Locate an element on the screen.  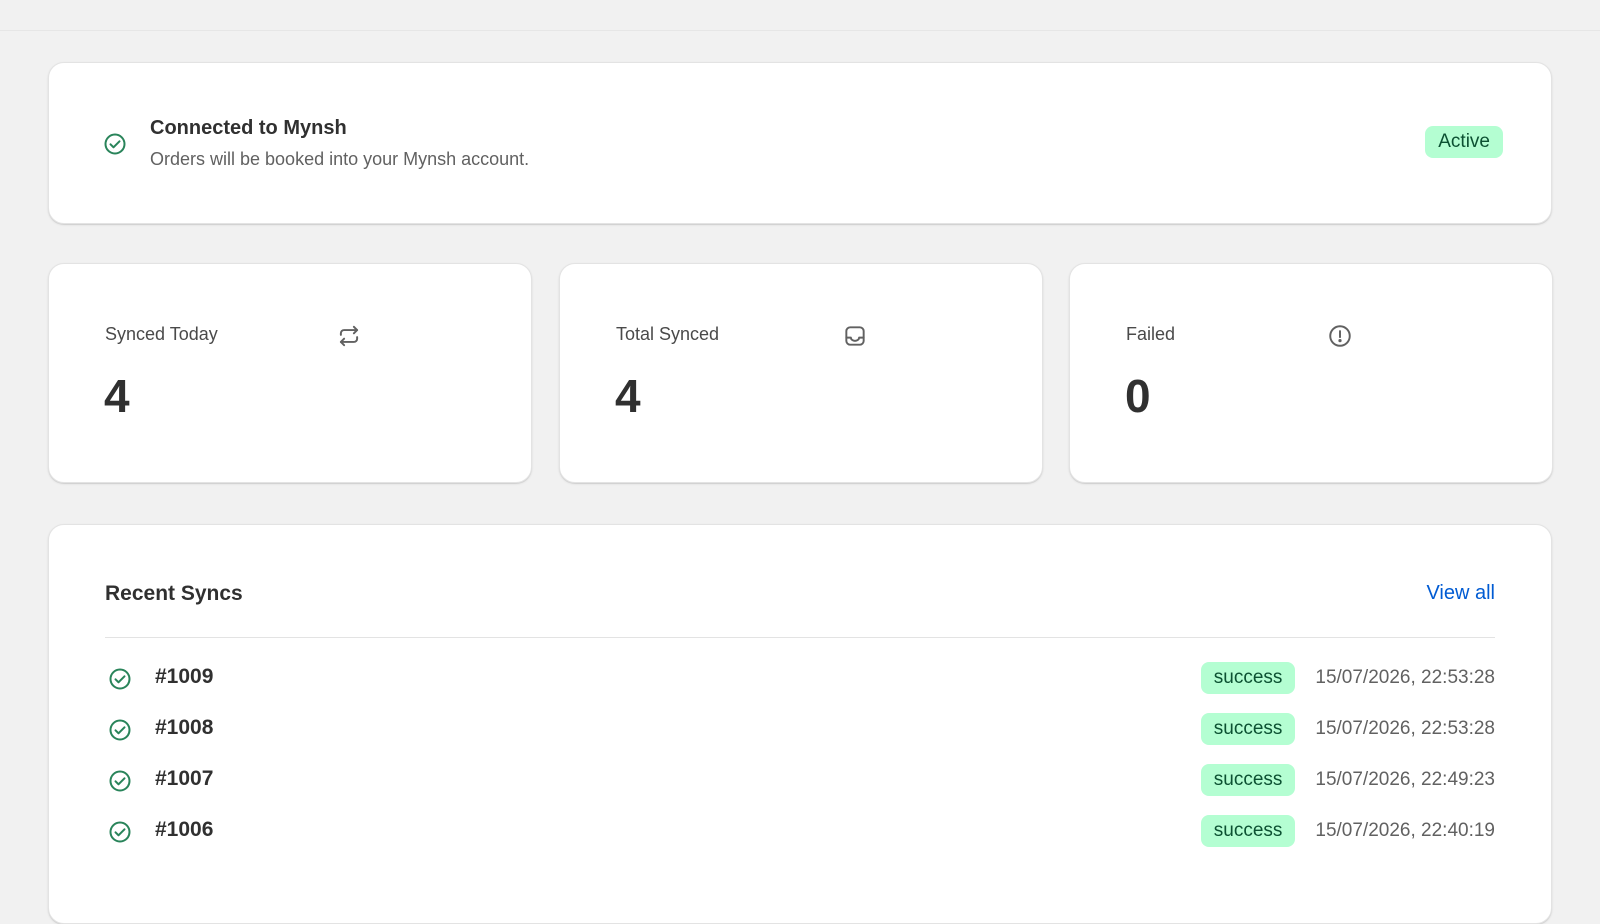
order-number: #1006 is located at coordinates (184, 829).